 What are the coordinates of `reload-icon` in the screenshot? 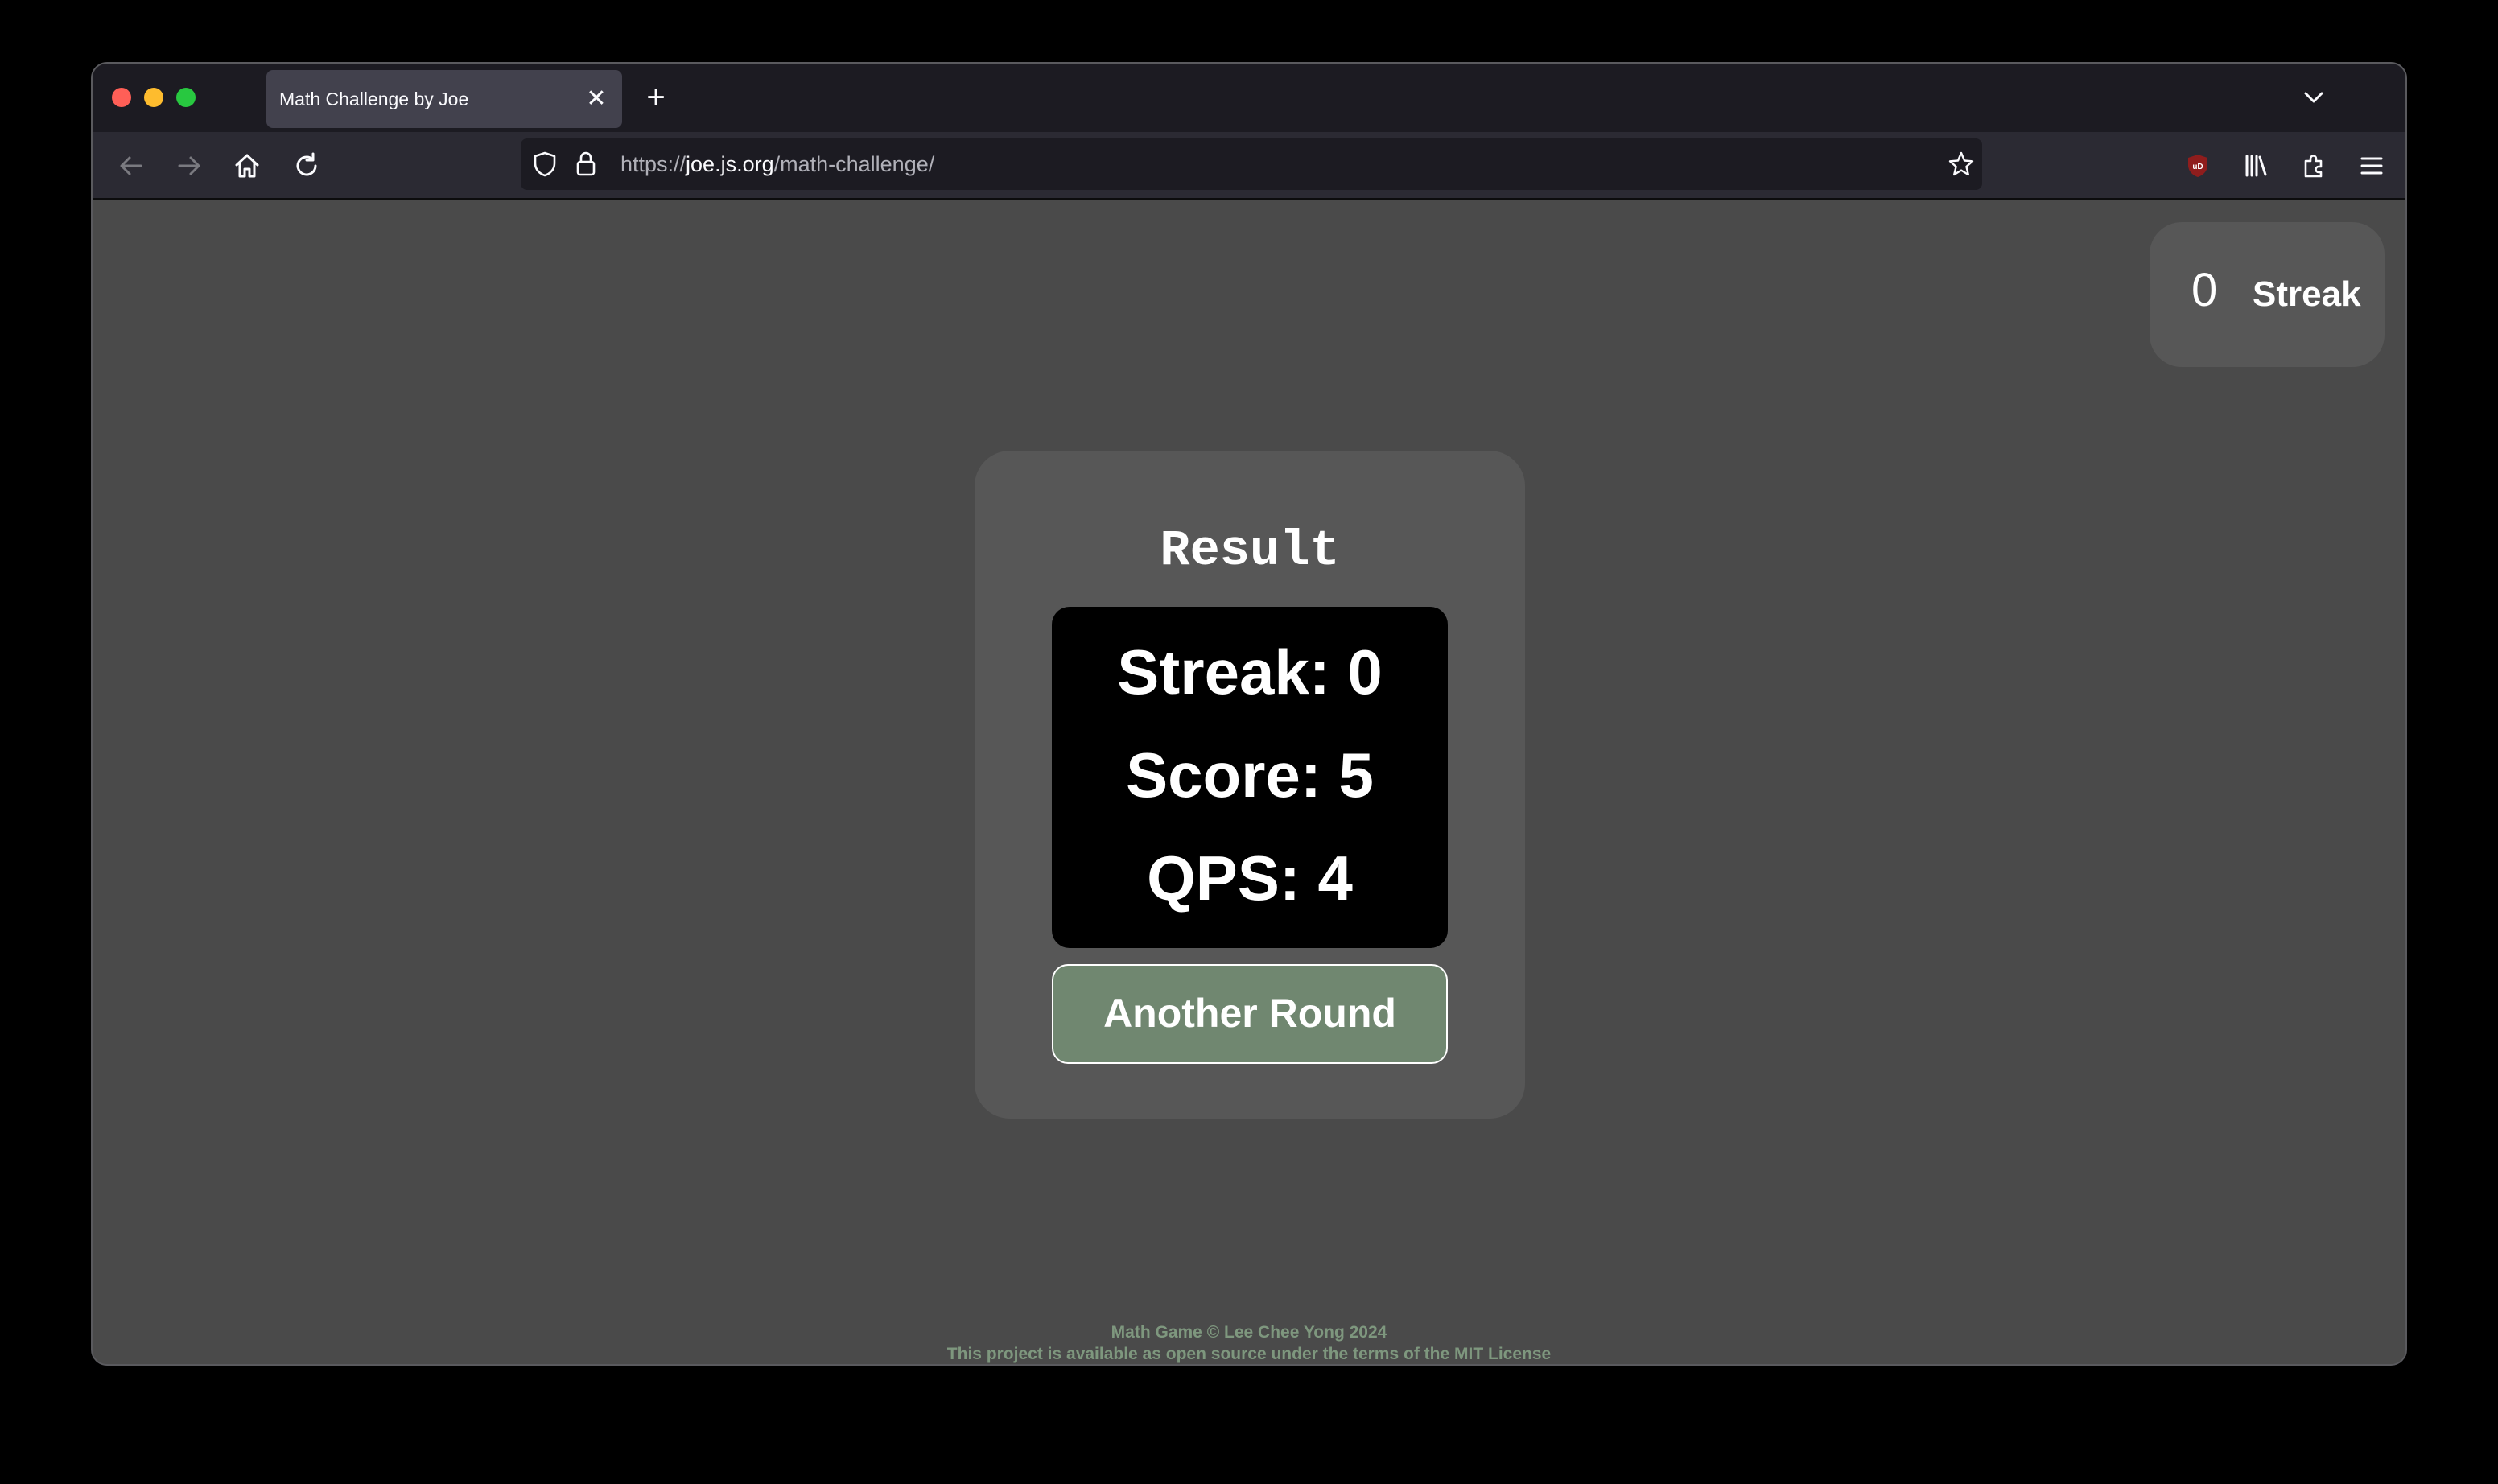 It's located at (307, 166).